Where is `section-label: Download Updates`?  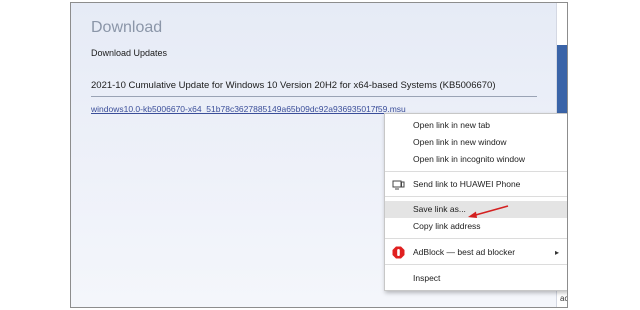
section-label: Download Updates is located at coordinates (129, 53).